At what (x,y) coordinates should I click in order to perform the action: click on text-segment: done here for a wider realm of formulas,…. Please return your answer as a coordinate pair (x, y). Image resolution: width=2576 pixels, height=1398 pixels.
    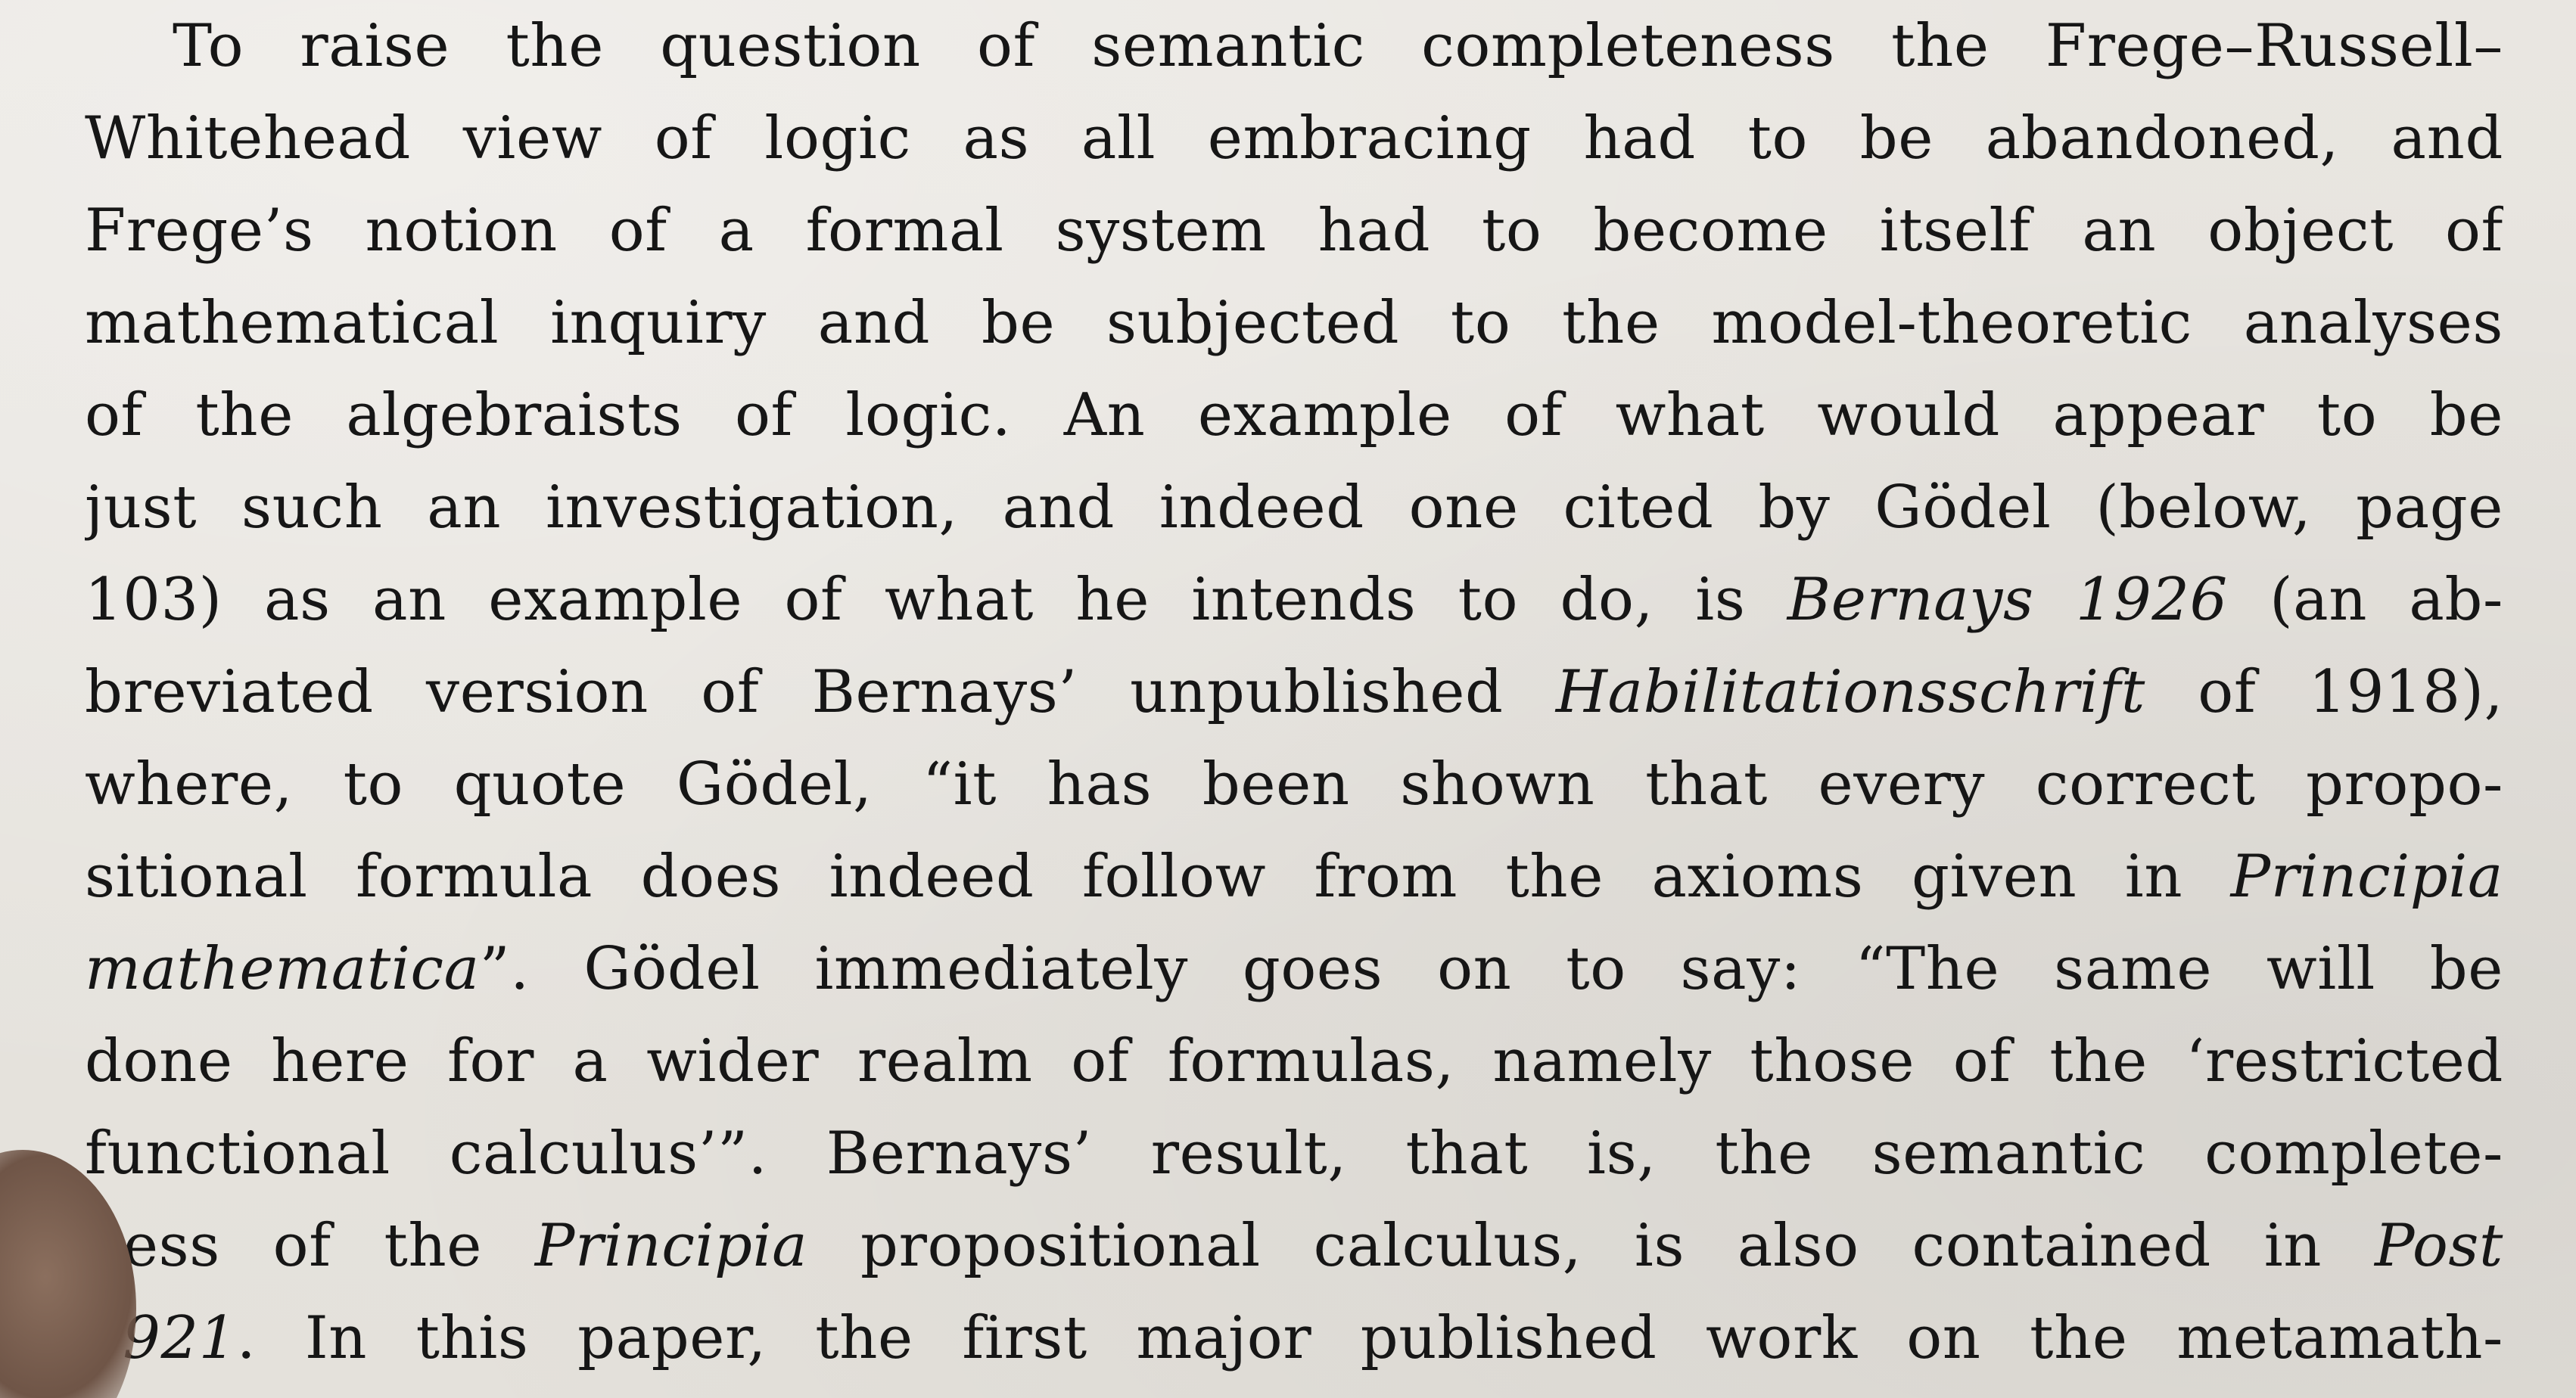
    Looking at the image, I should click on (1294, 1061).